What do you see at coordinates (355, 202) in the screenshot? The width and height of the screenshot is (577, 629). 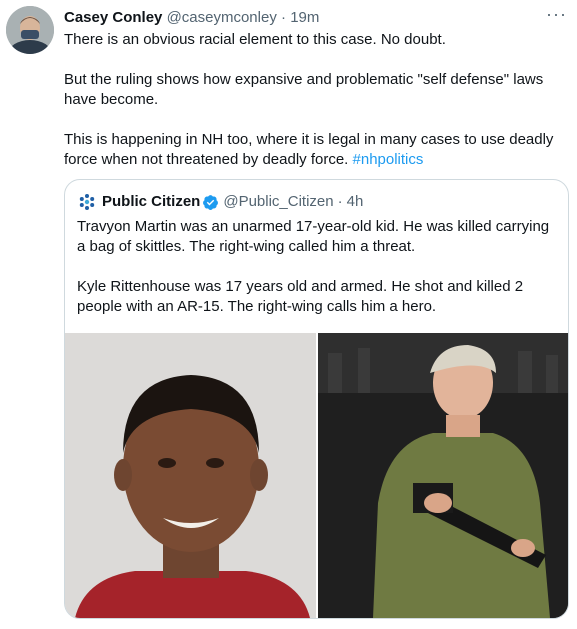 I see `quote-time: 4h` at bounding box center [355, 202].